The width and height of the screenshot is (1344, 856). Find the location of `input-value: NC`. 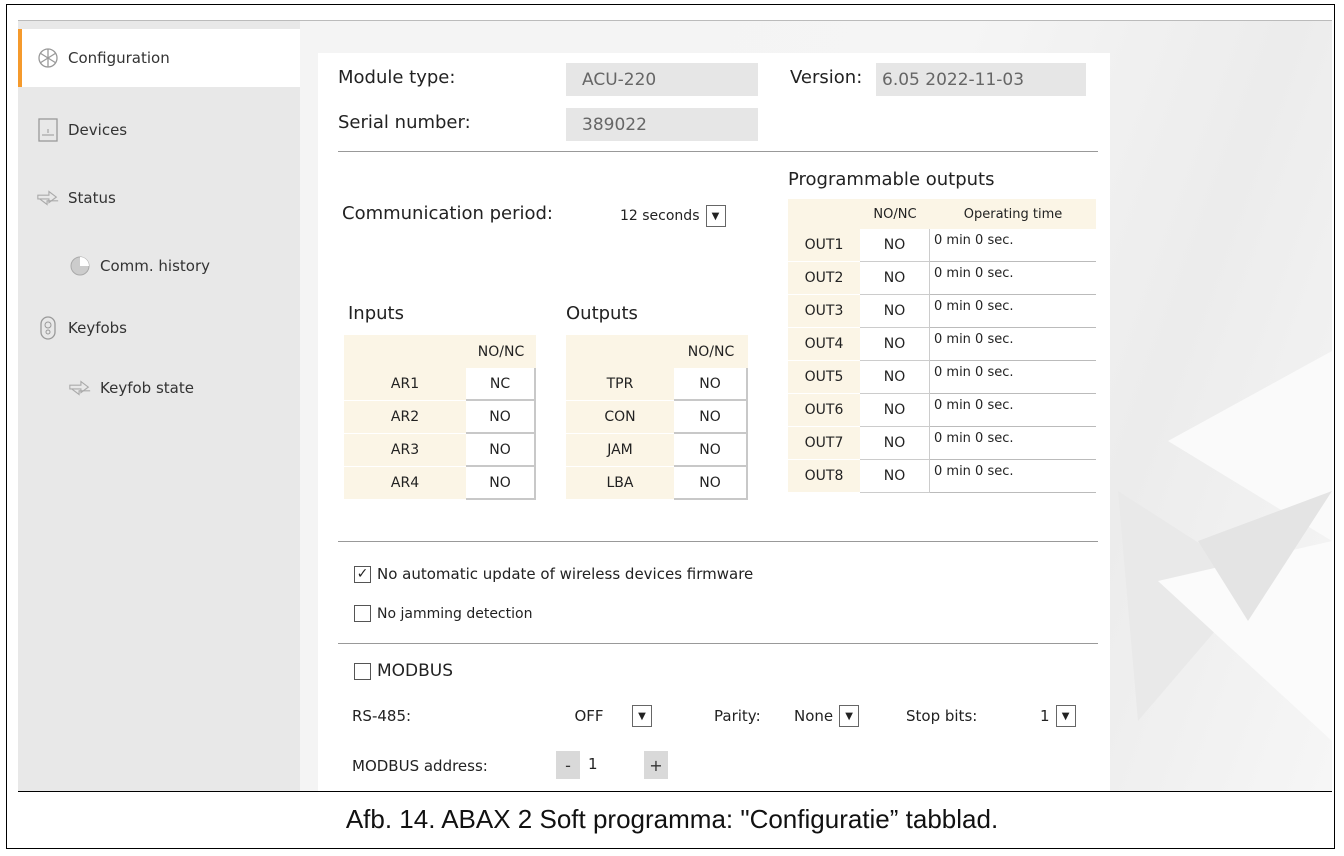

input-value: NC is located at coordinates (501, 384).